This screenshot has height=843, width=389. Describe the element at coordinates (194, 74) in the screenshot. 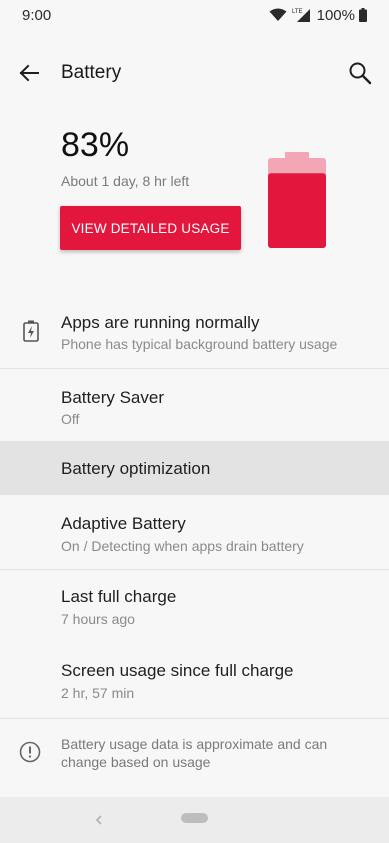

I see `app-bar: Battery` at that location.